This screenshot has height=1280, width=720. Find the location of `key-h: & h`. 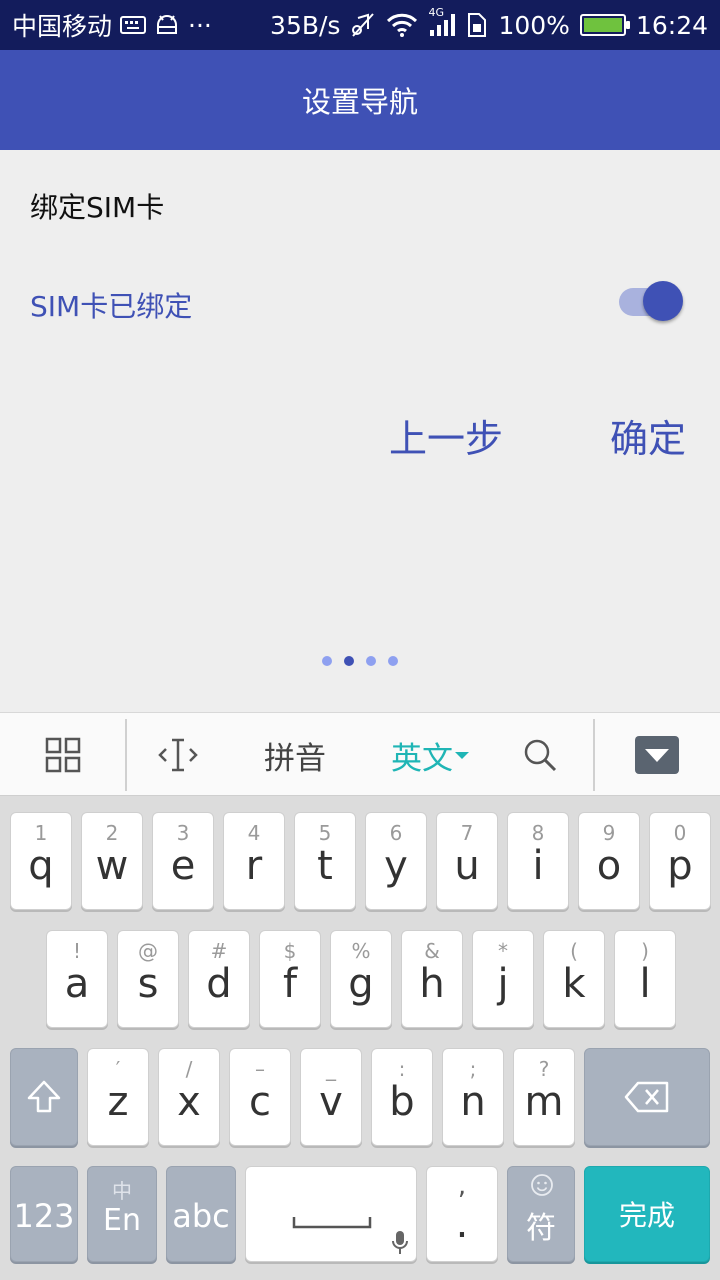

key-h: & h is located at coordinates (432, 979).